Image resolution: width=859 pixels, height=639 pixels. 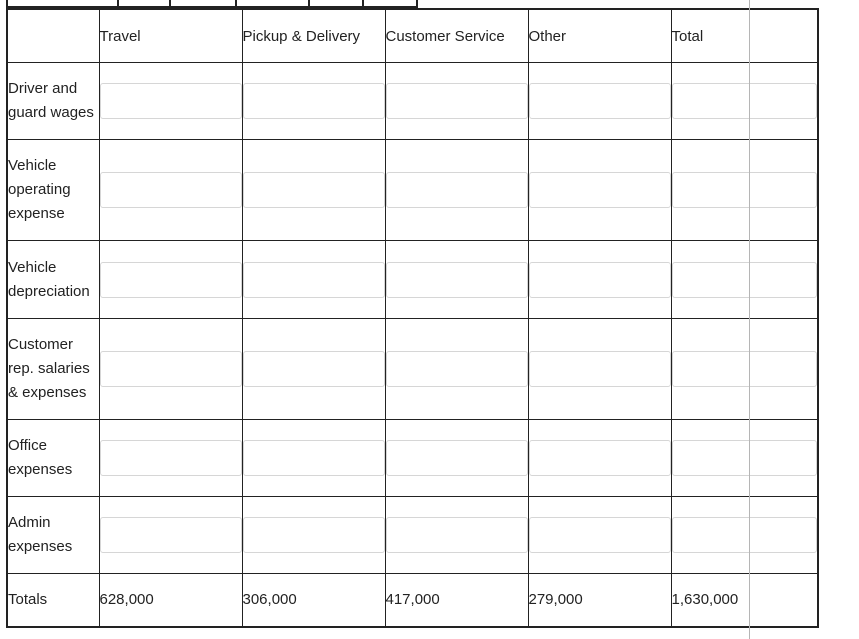 I want to click on row-label: Driver and guard wages, so click(x=53, y=101).